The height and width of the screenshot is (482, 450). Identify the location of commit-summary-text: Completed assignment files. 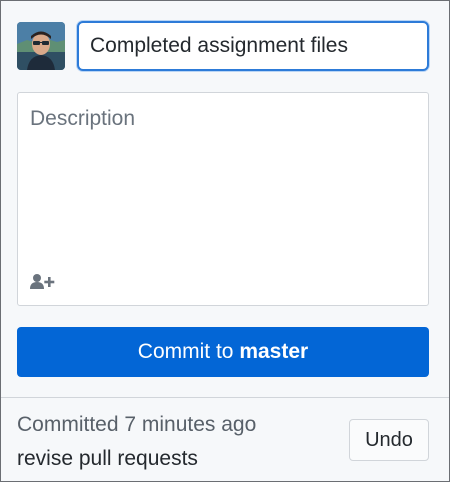
(219, 45).